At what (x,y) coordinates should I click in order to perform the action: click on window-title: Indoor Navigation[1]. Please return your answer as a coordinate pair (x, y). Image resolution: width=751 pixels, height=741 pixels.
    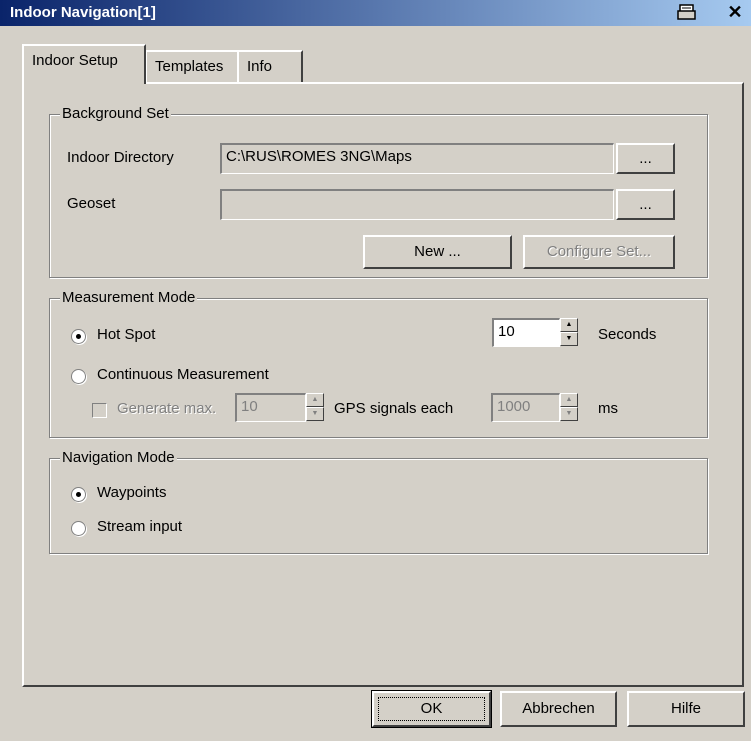
    Looking at the image, I should click on (83, 12).